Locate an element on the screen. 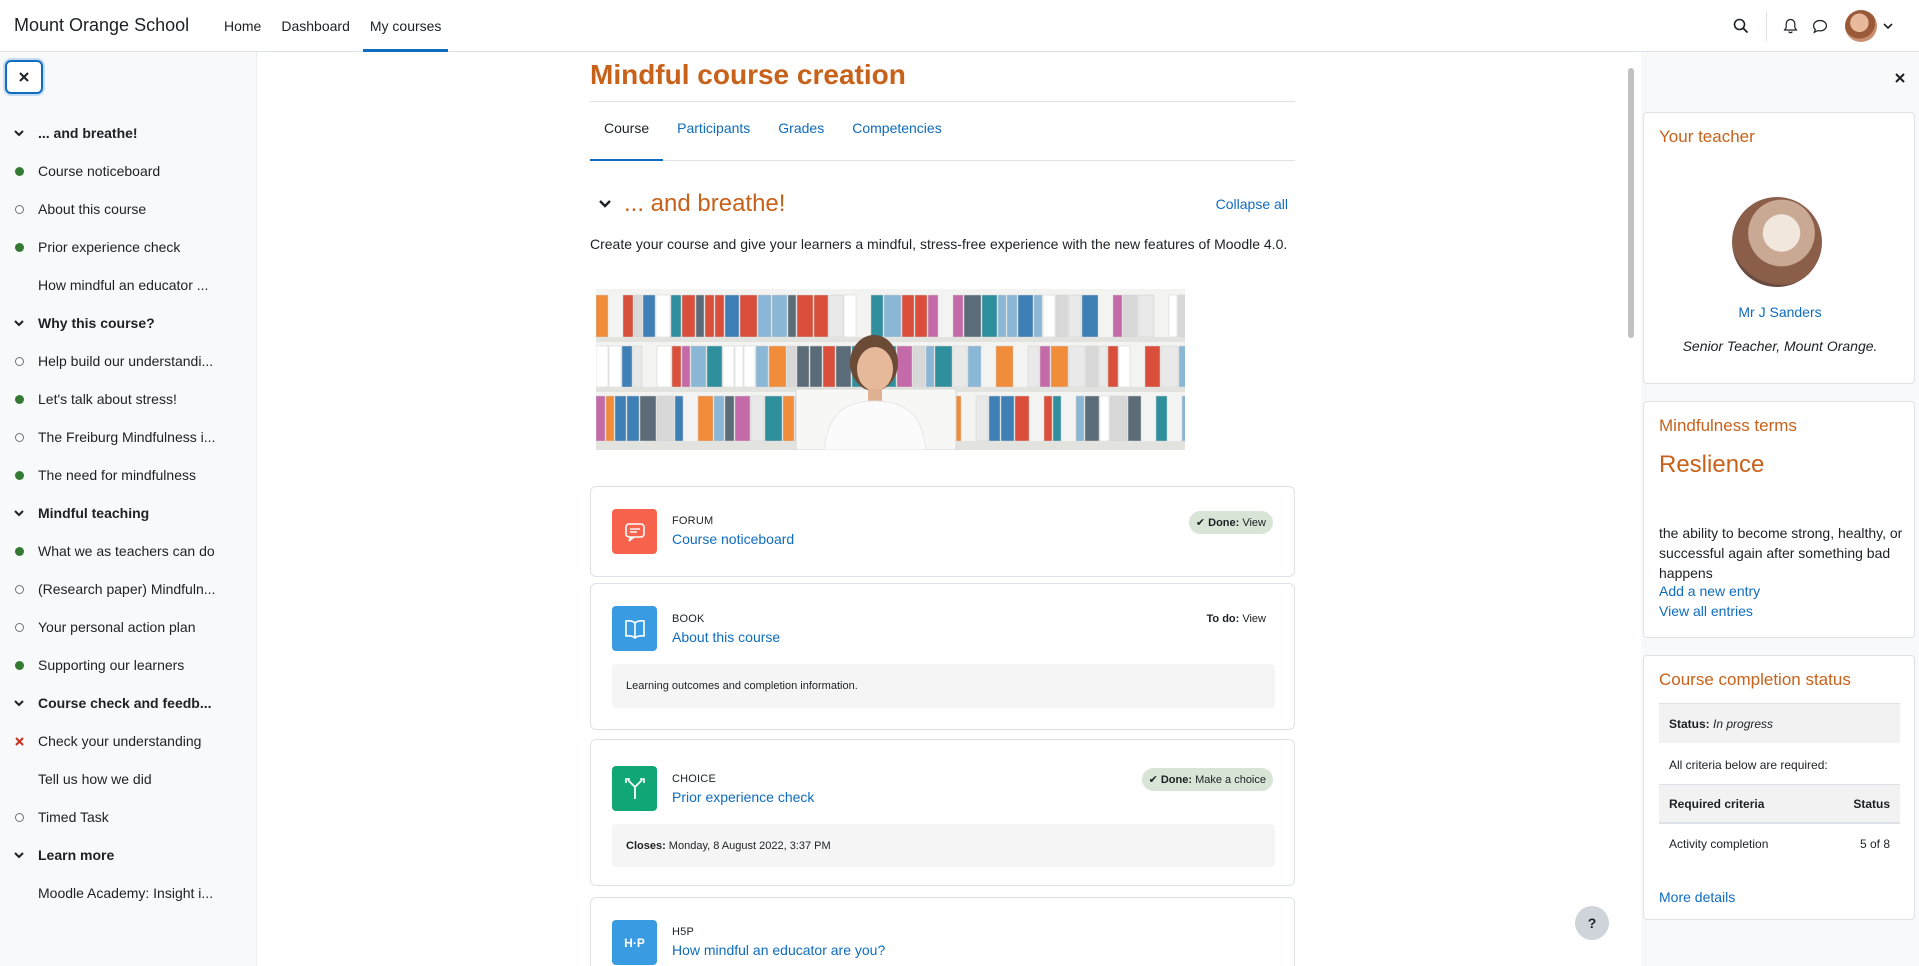 This screenshot has width=1919, height=966. activity-type: CHOICE is located at coordinates (694, 779).